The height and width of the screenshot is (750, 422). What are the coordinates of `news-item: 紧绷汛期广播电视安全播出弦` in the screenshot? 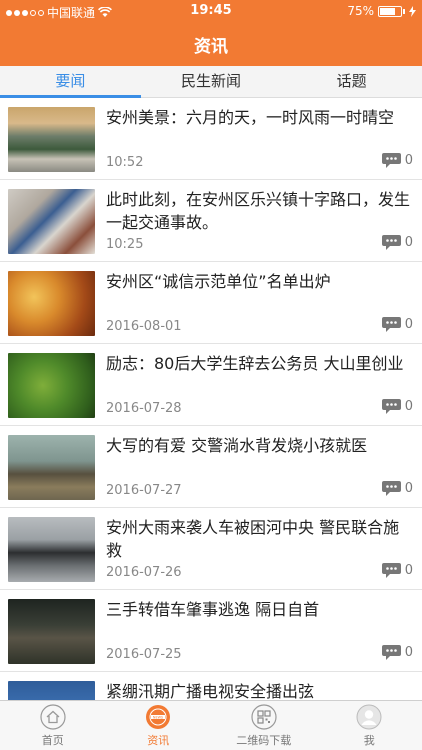 It's located at (211, 686).